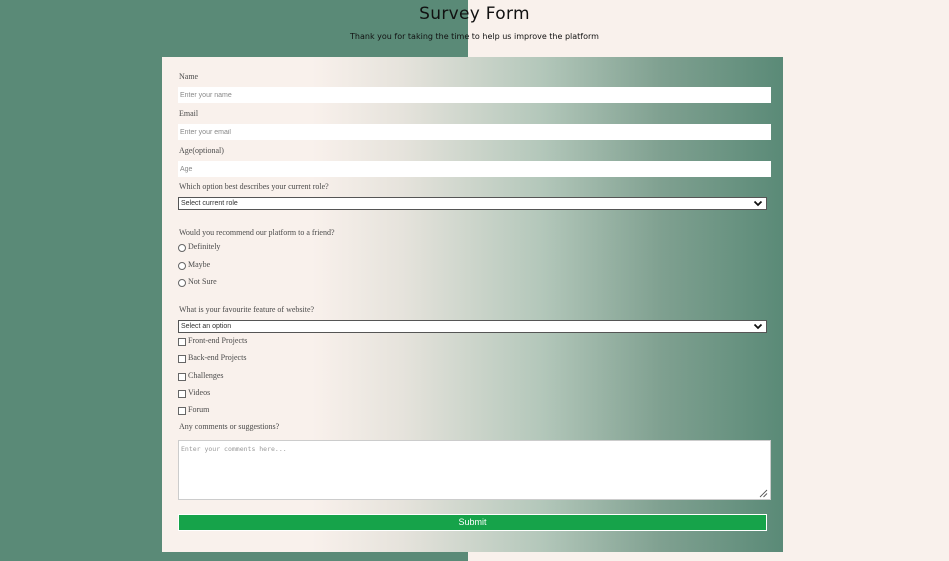 This screenshot has width=949, height=561. I want to click on feature-select-value: Select an option, so click(206, 326).